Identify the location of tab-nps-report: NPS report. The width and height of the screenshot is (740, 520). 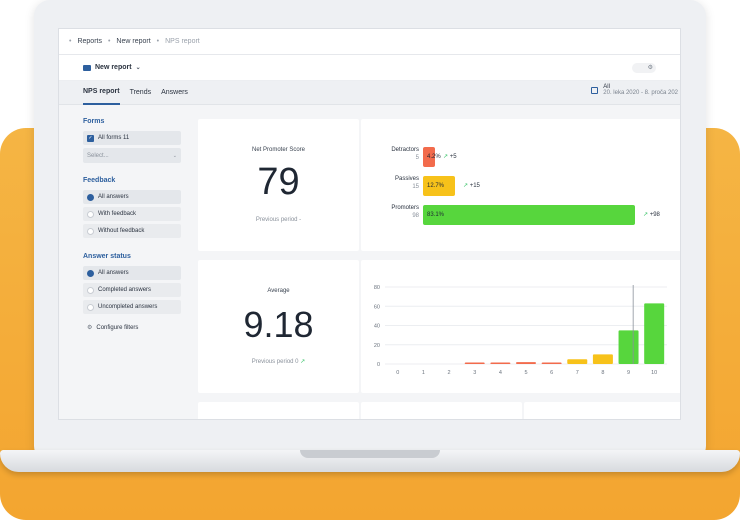
(101, 93).